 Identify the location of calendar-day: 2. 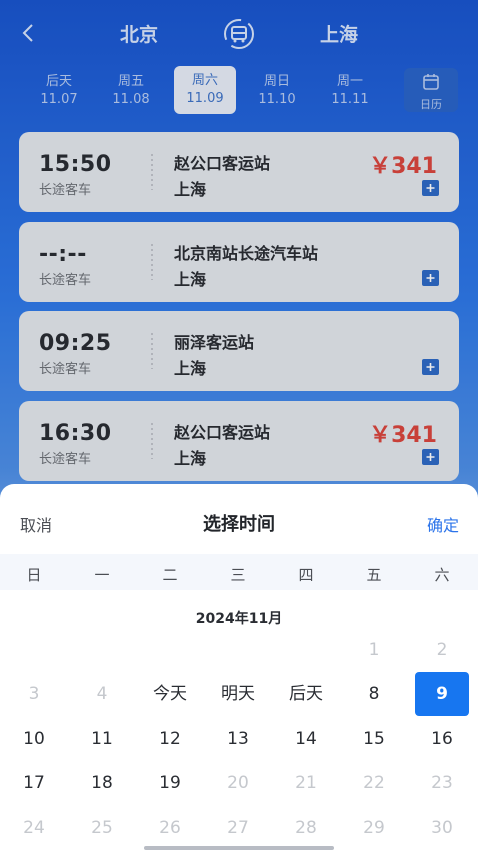
(442, 650).